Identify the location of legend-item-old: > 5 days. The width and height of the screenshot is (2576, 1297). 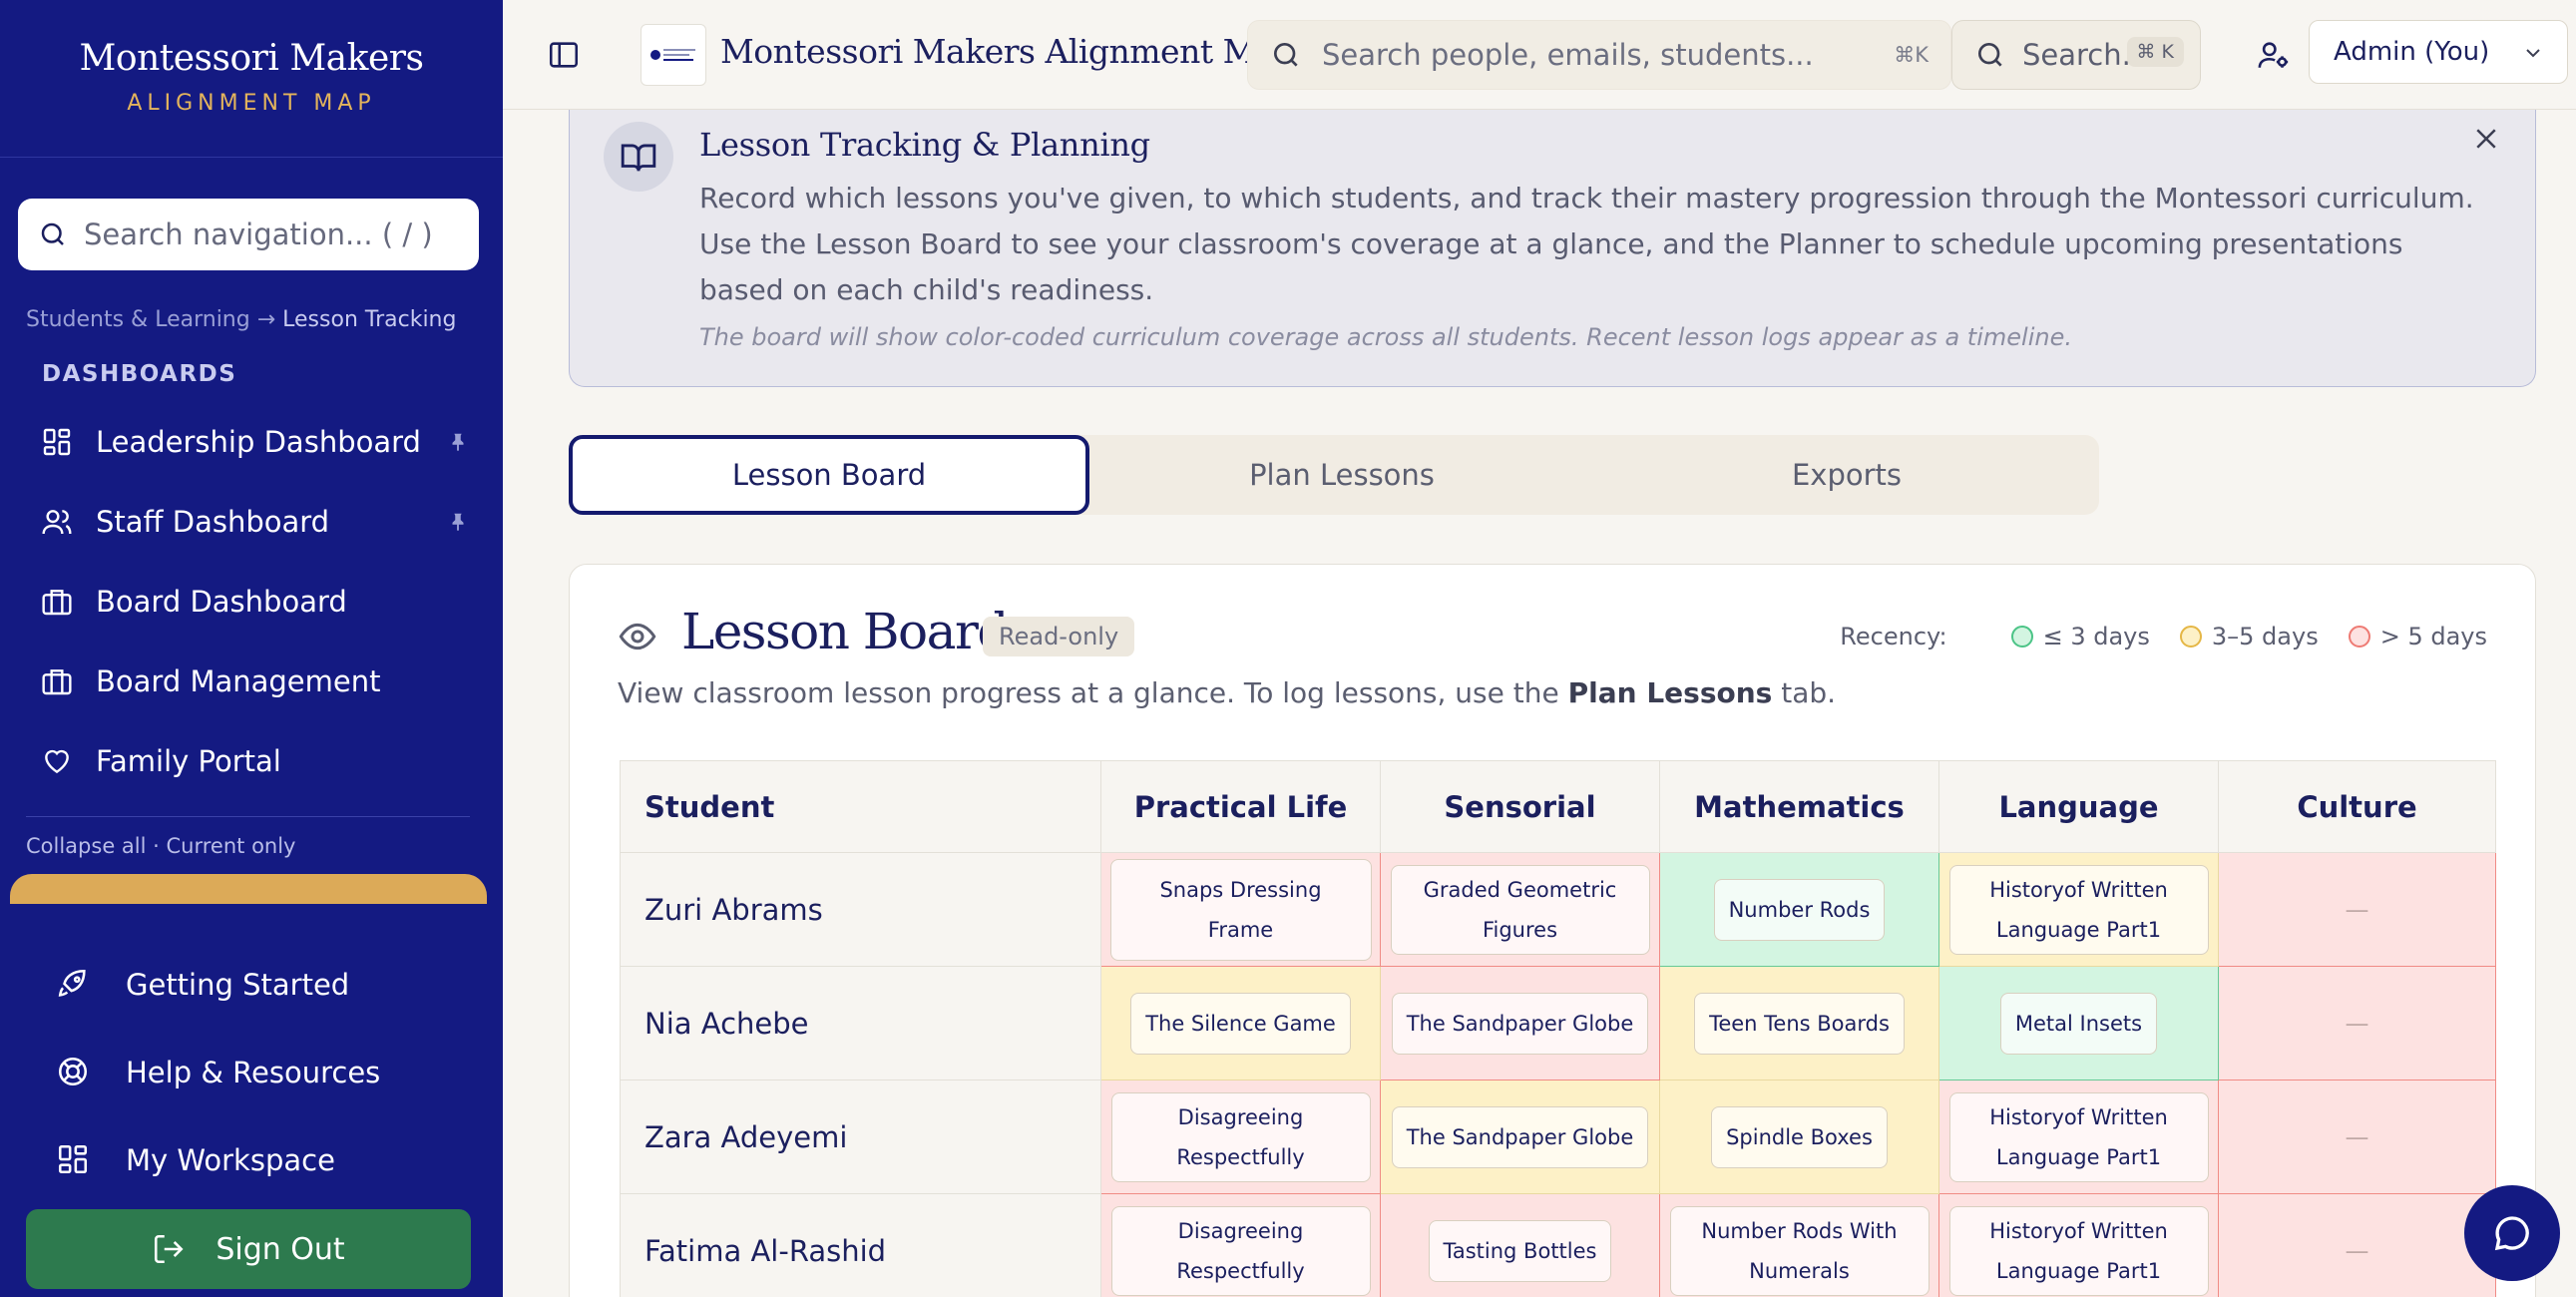
(2417, 636).